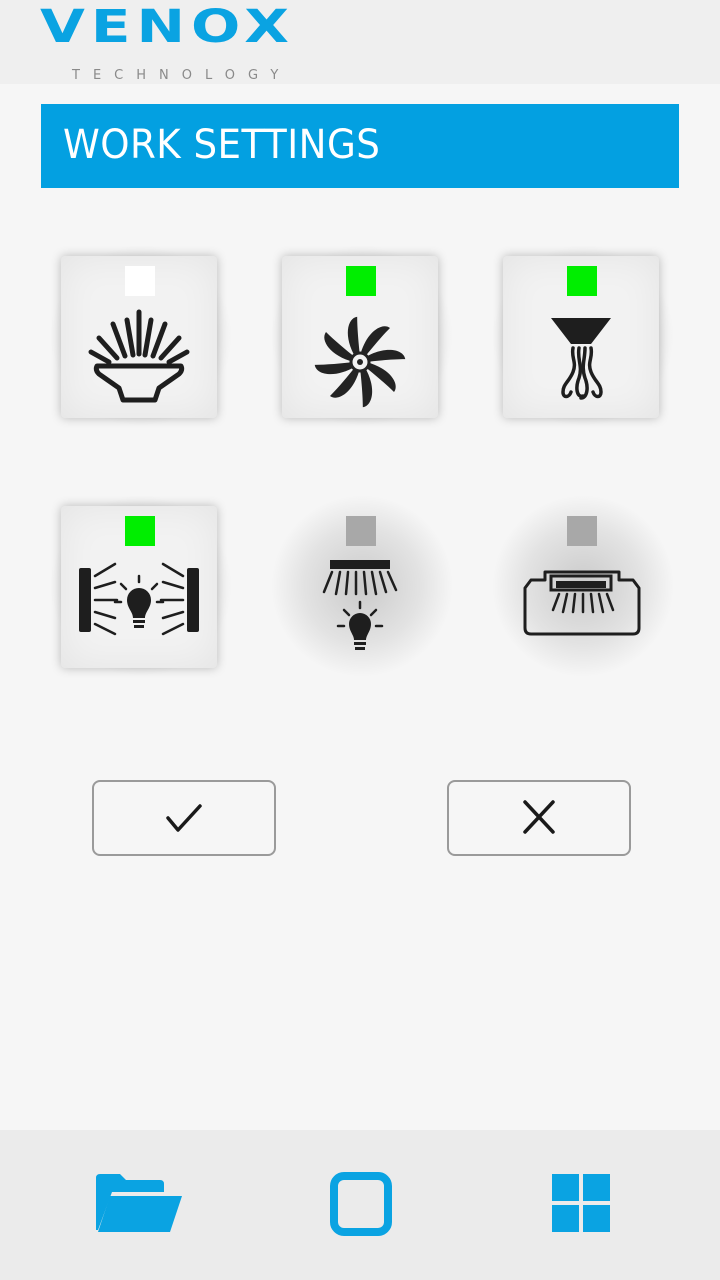 The height and width of the screenshot is (1280, 720). Describe the element at coordinates (360, 605) in the screenshot. I see `ceiling-light-icon` at that location.